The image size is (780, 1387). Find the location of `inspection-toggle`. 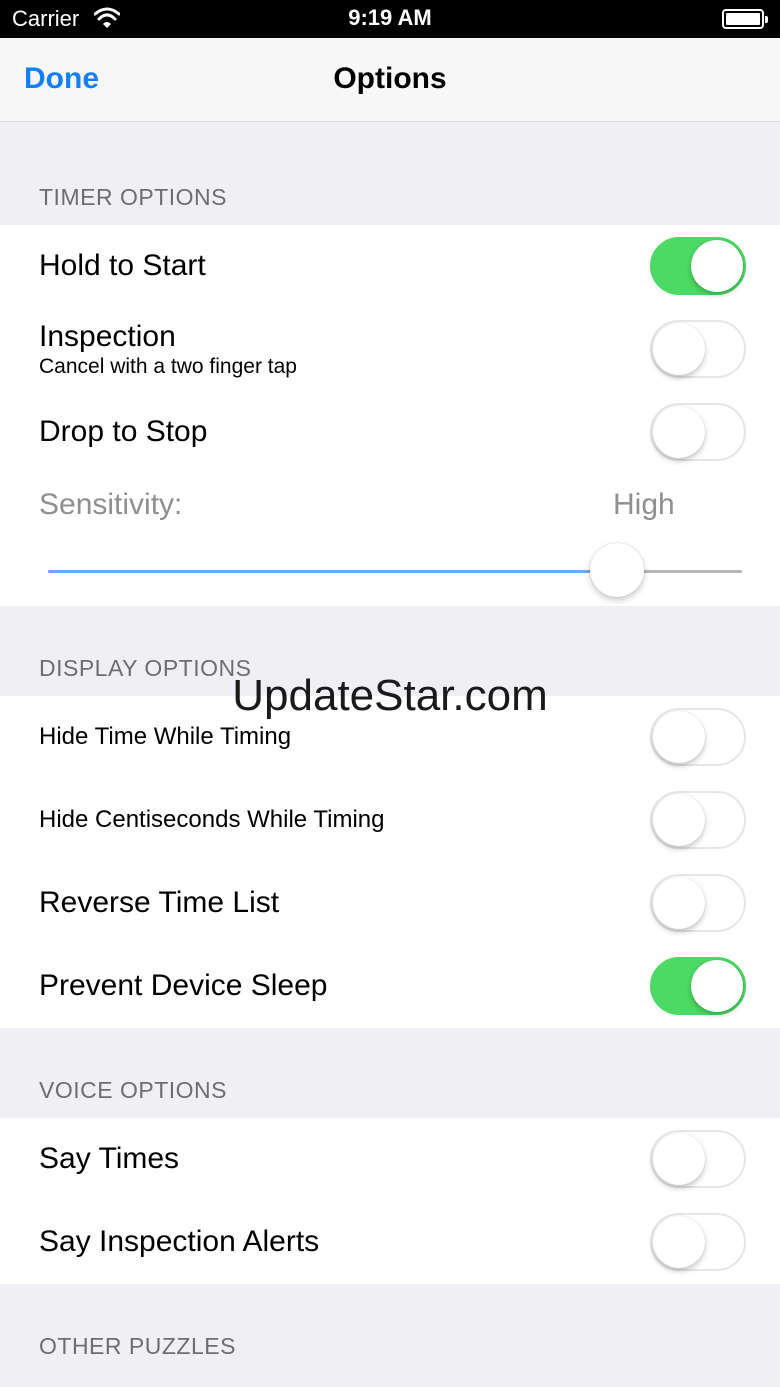

inspection-toggle is located at coordinates (698, 349).